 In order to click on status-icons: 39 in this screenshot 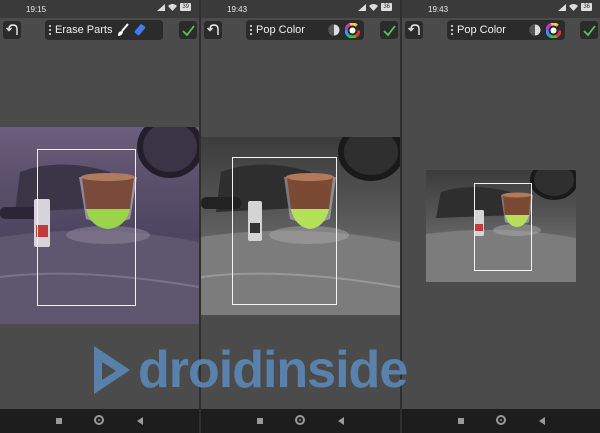, I will do `click(174, 7)`.